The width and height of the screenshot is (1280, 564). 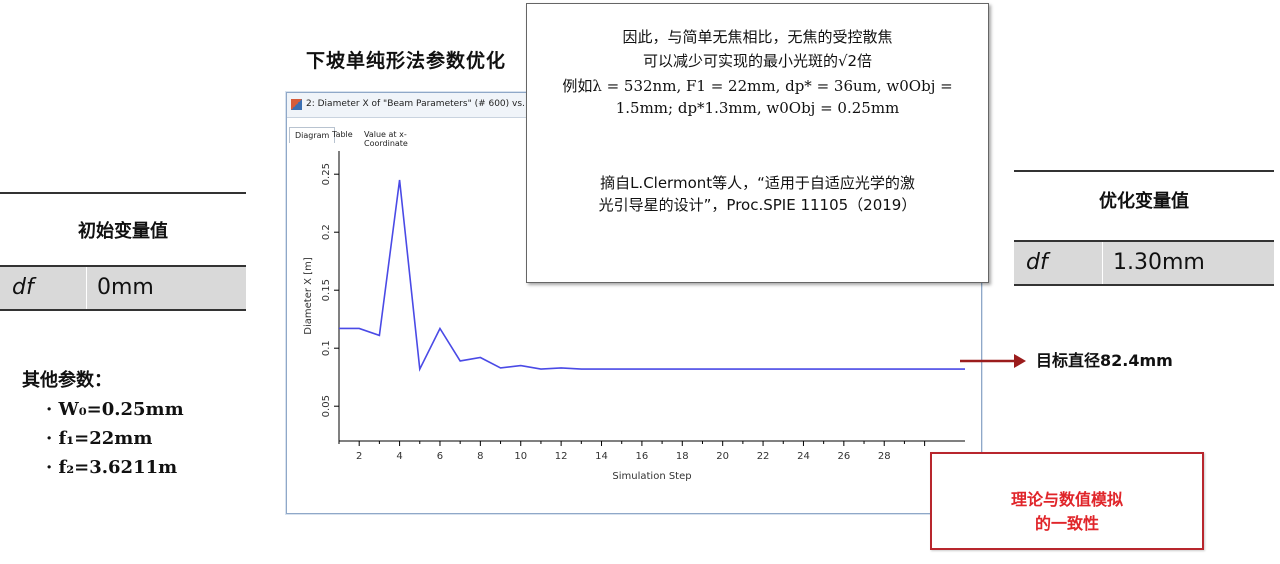 What do you see at coordinates (326, 406) in the screenshot?
I see `y-tick-label: 0.05` at bounding box center [326, 406].